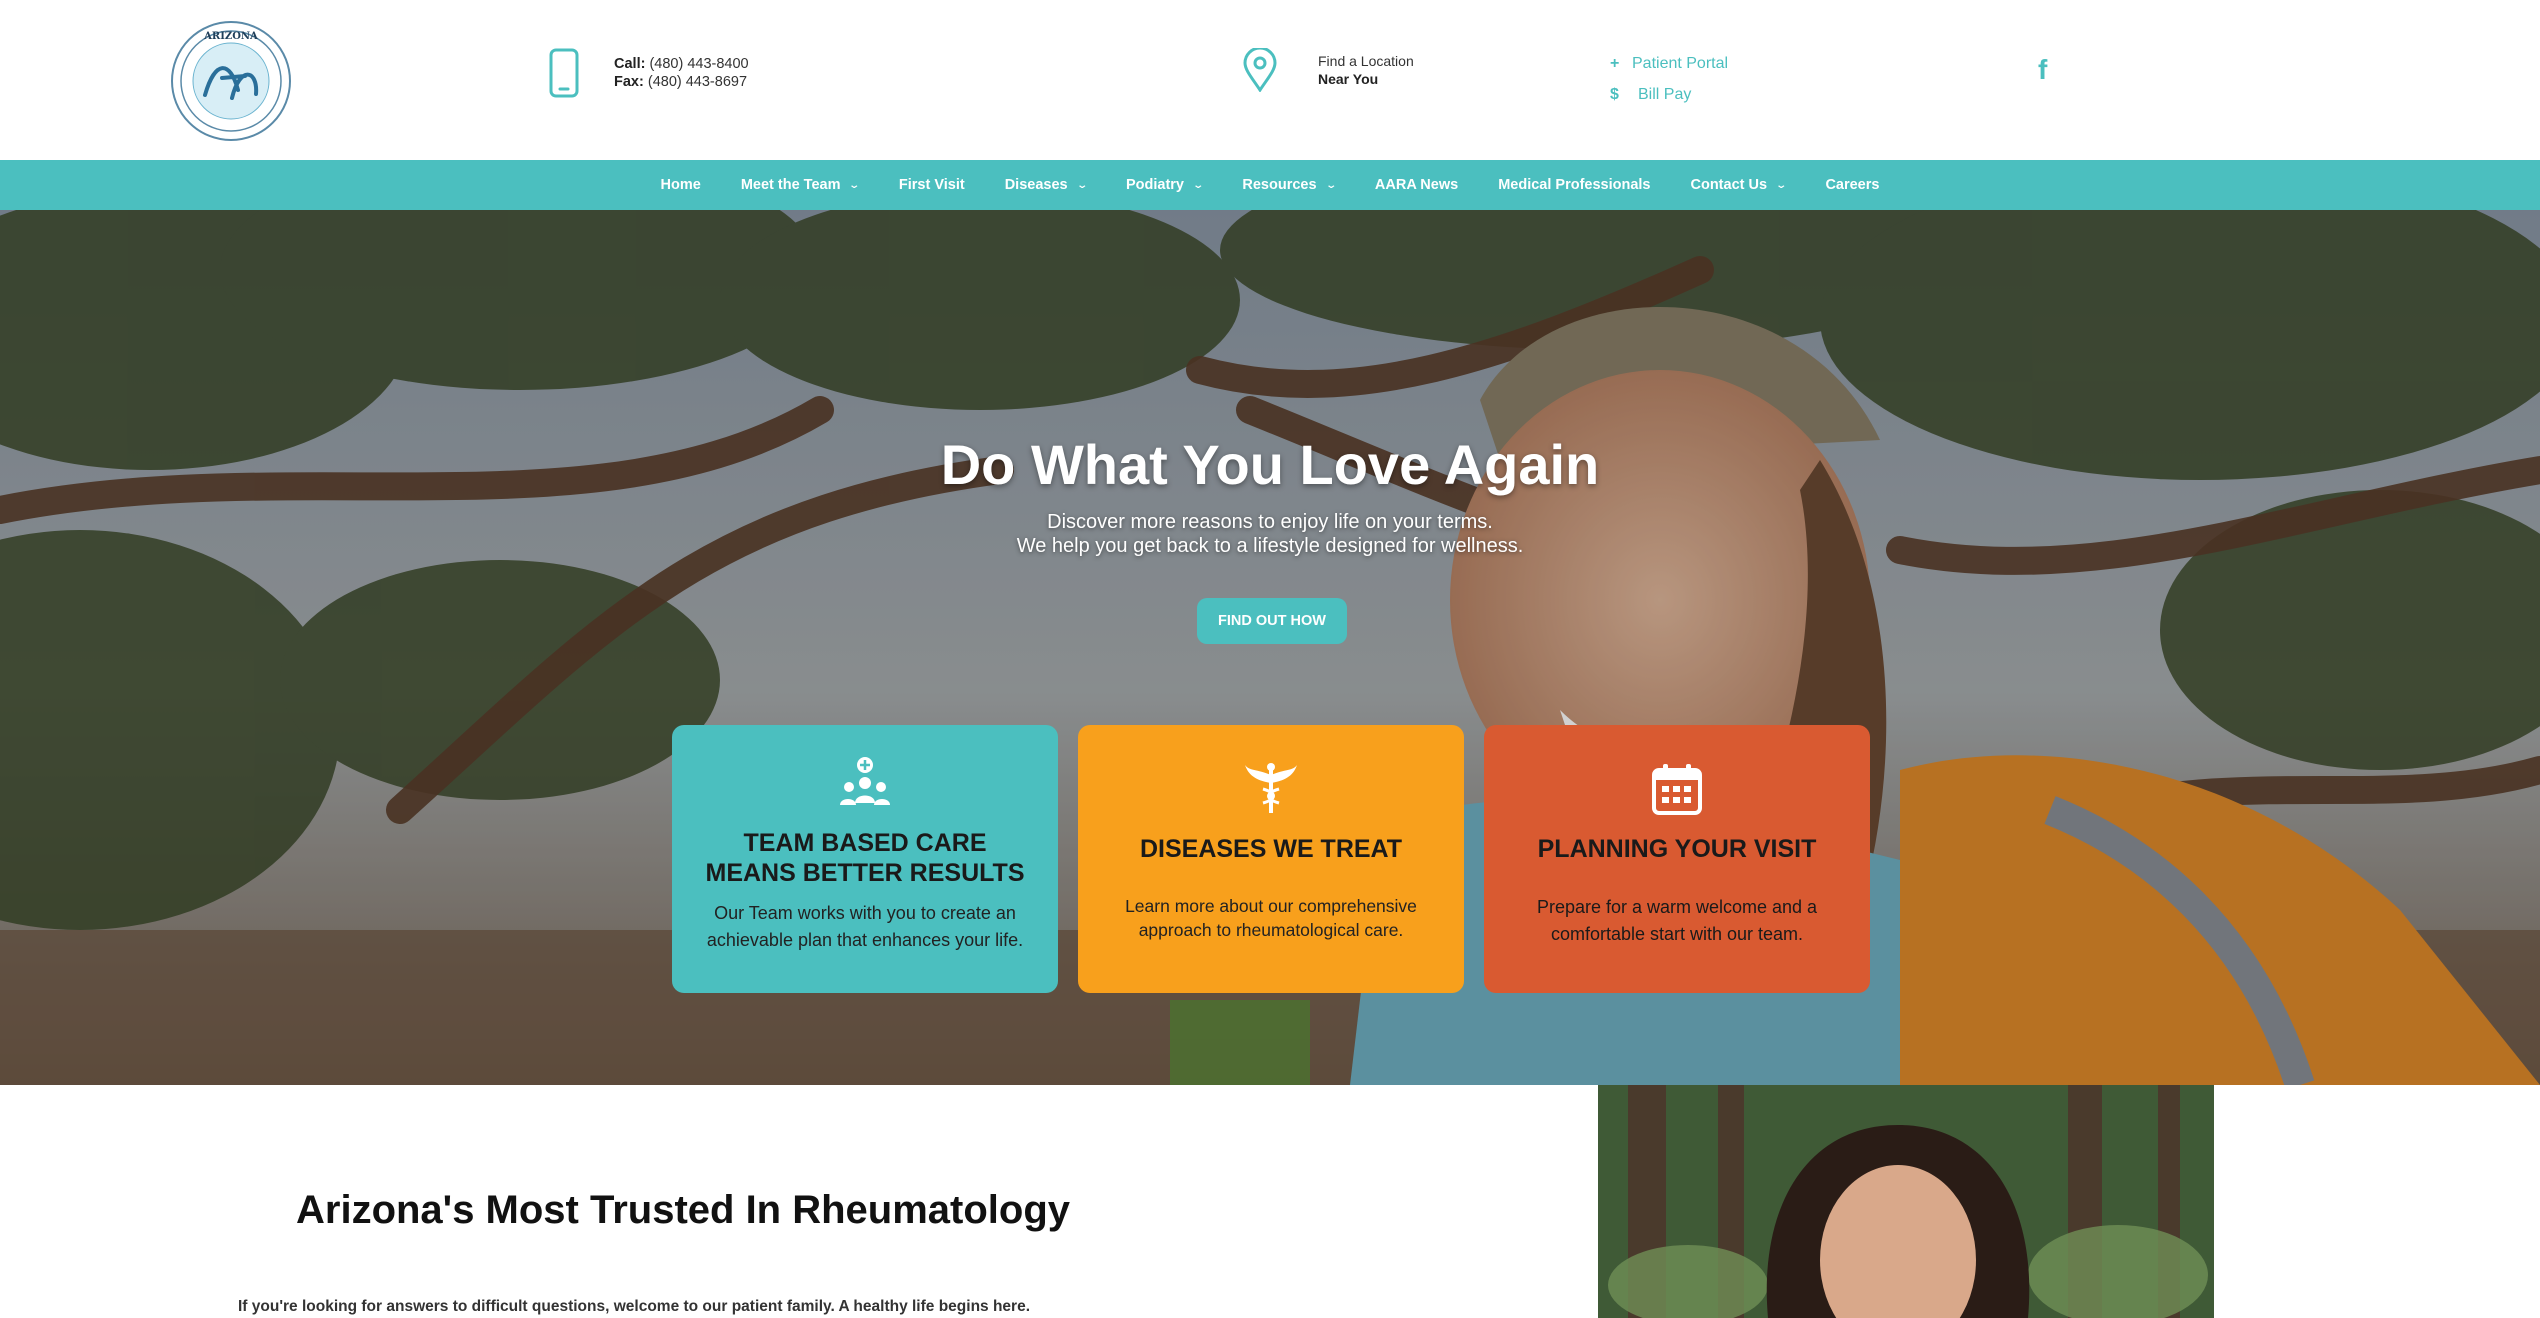 The width and height of the screenshot is (2540, 1318). I want to click on nav-label: Meet the Team, so click(790, 185).